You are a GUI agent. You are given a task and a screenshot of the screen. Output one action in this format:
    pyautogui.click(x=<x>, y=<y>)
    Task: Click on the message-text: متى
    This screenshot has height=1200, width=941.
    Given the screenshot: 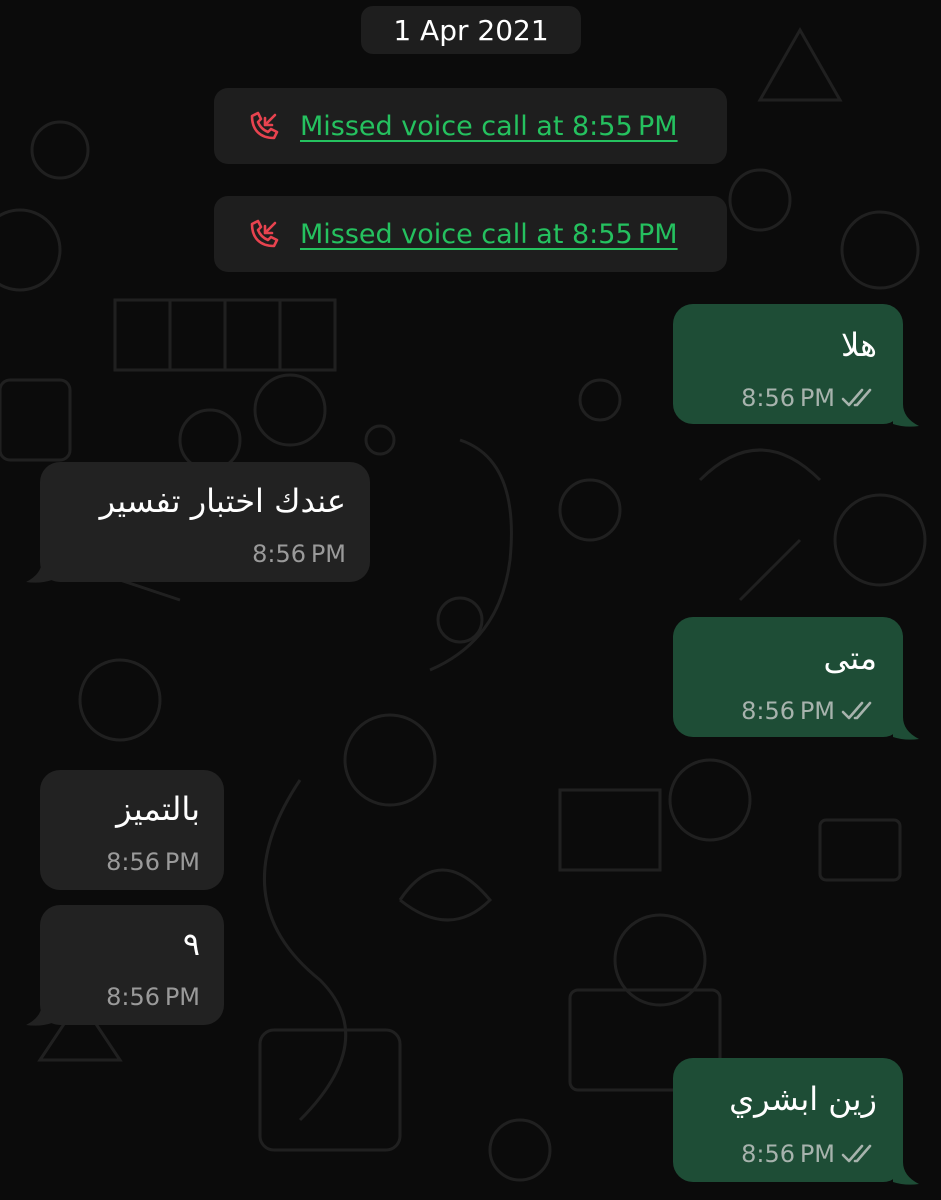 What is the action you would take?
    pyautogui.click(x=850, y=658)
    